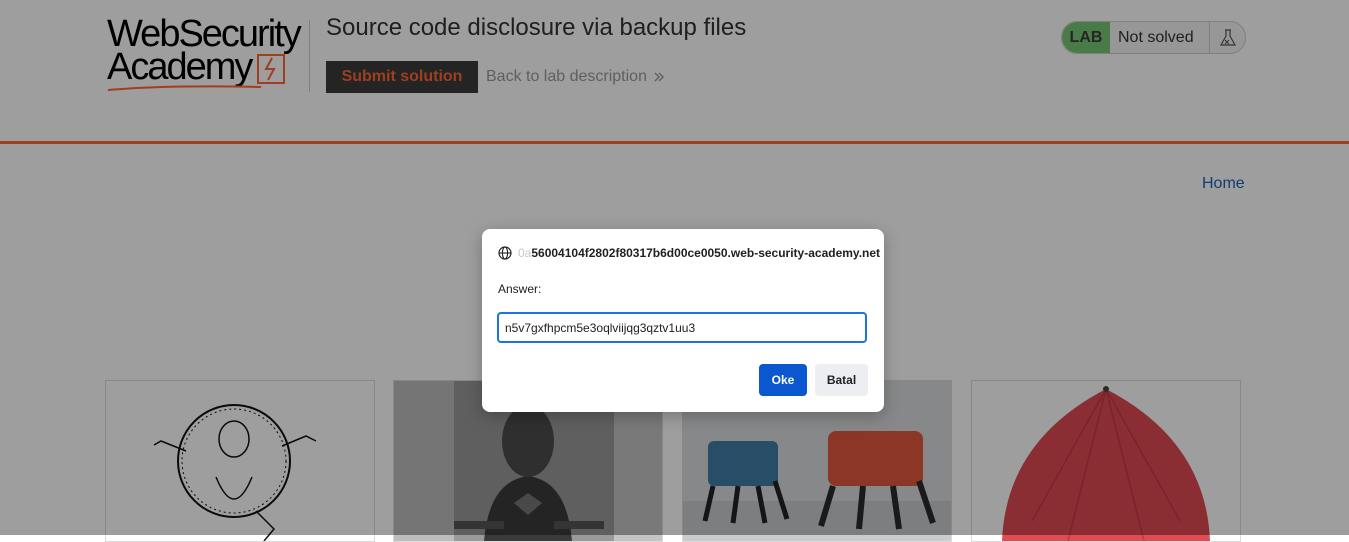 This screenshot has height=542, width=1349. I want to click on answer-input, so click(682, 327).